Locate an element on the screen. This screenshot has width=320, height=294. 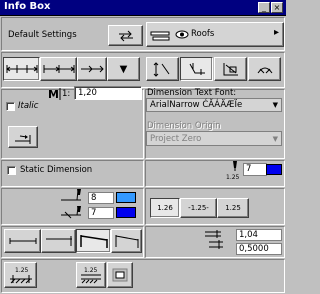
tab-vertical-button is located at coordinates (162, 69).